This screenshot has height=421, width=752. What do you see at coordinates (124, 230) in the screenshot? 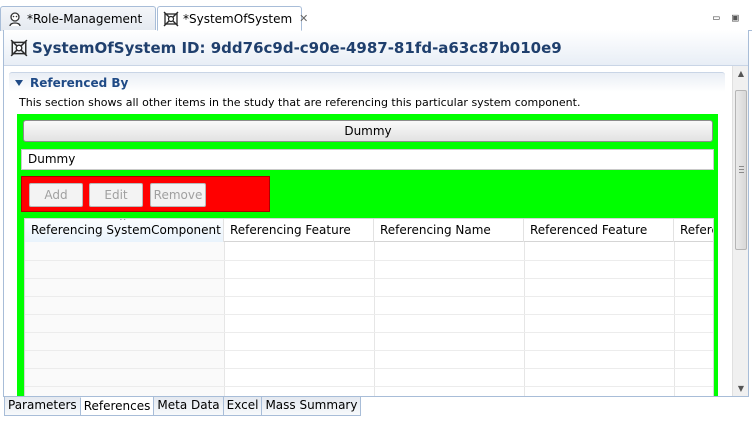
I see `column-header-referencing-system-component: Referencing SystemComponent ^` at bounding box center [124, 230].